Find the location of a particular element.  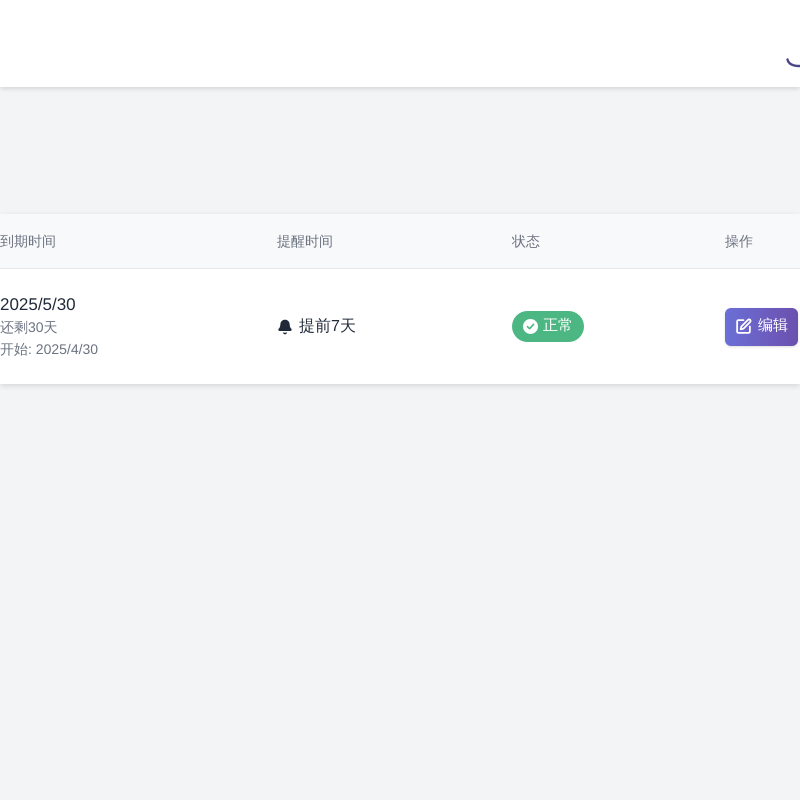

column-header: 到期时间 is located at coordinates (28, 241).